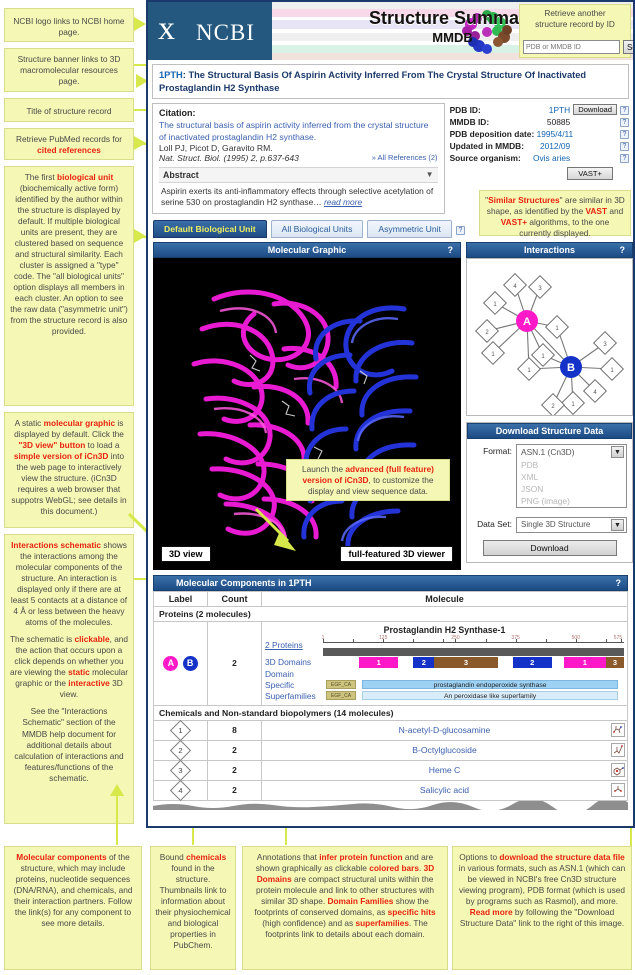 The width and height of the screenshot is (635, 975). Describe the element at coordinates (485, 157) in the screenshot. I see `organism-label: Source organism:` at that location.